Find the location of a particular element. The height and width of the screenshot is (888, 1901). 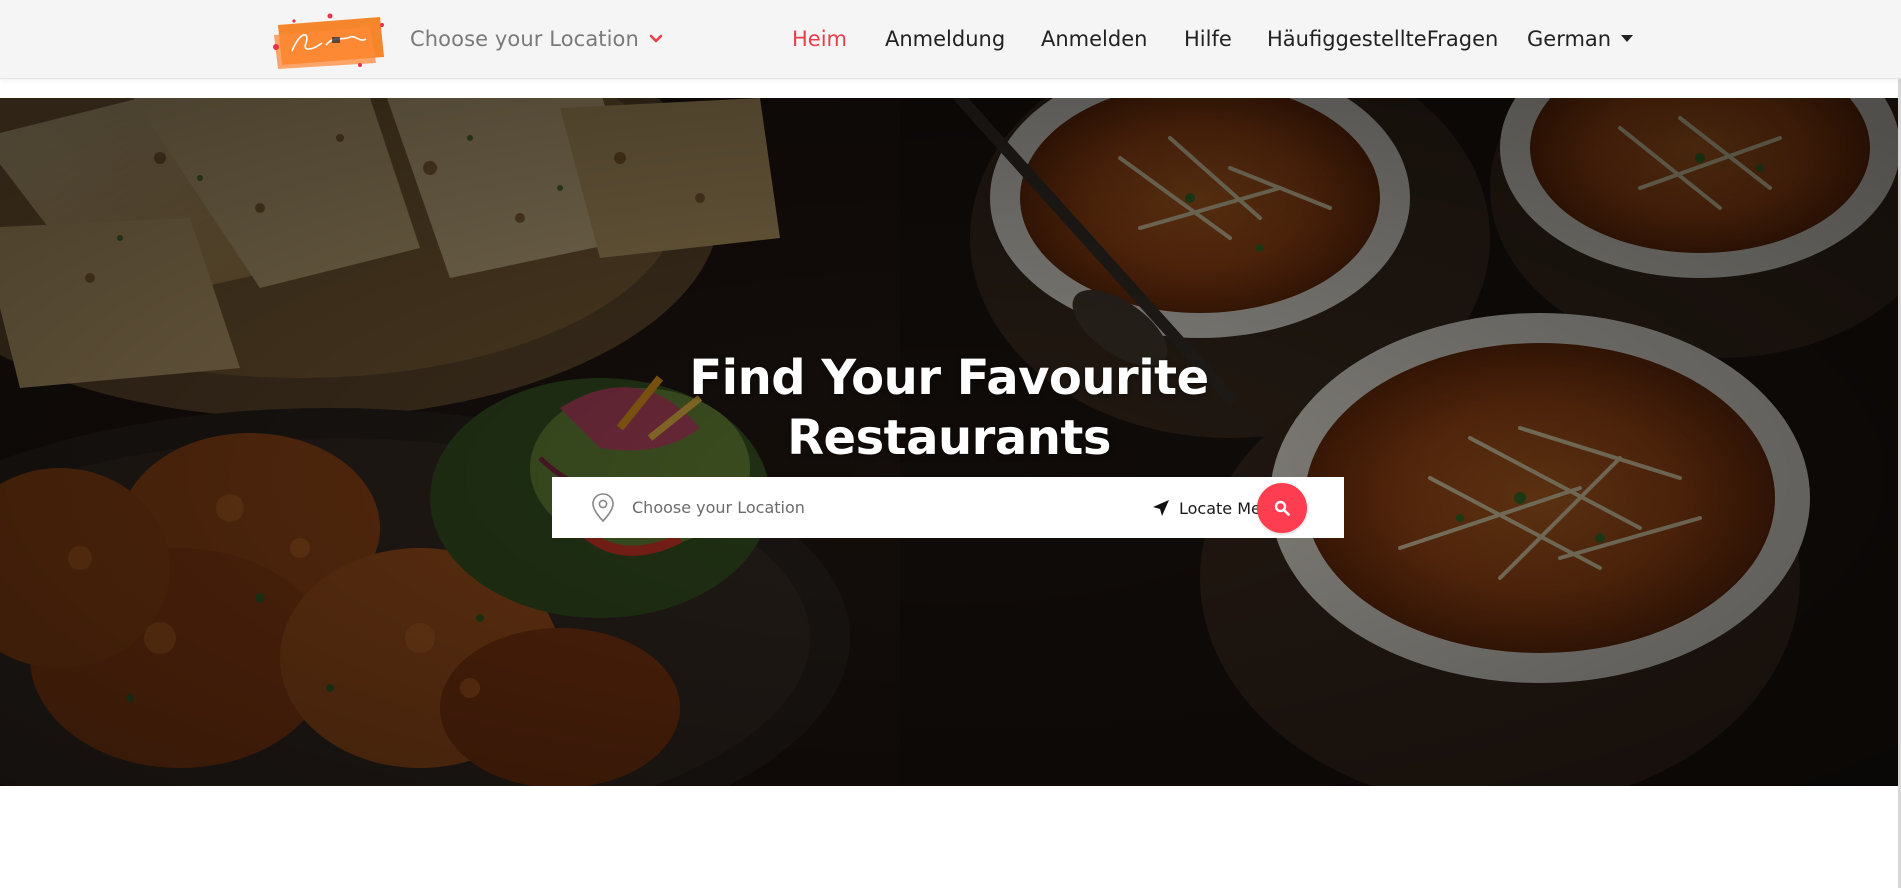

language-dropdown: German is located at coordinates (1580, 39).